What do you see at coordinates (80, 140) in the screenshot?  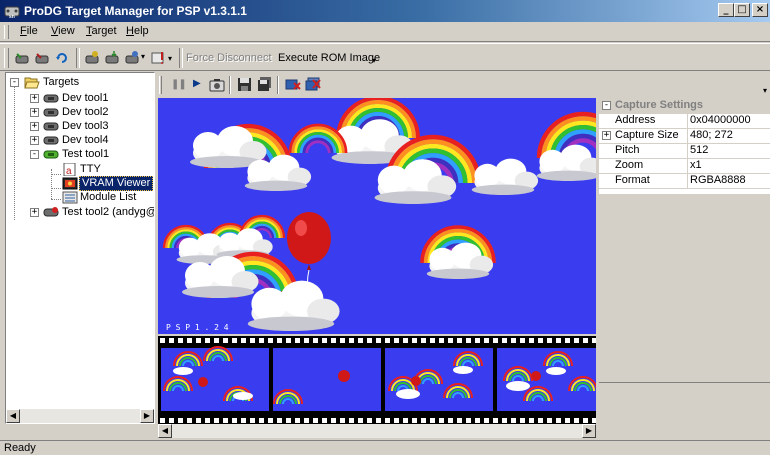 I see `tree-item-dev-tool4: + Dev tool4` at bounding box center [80, 140].